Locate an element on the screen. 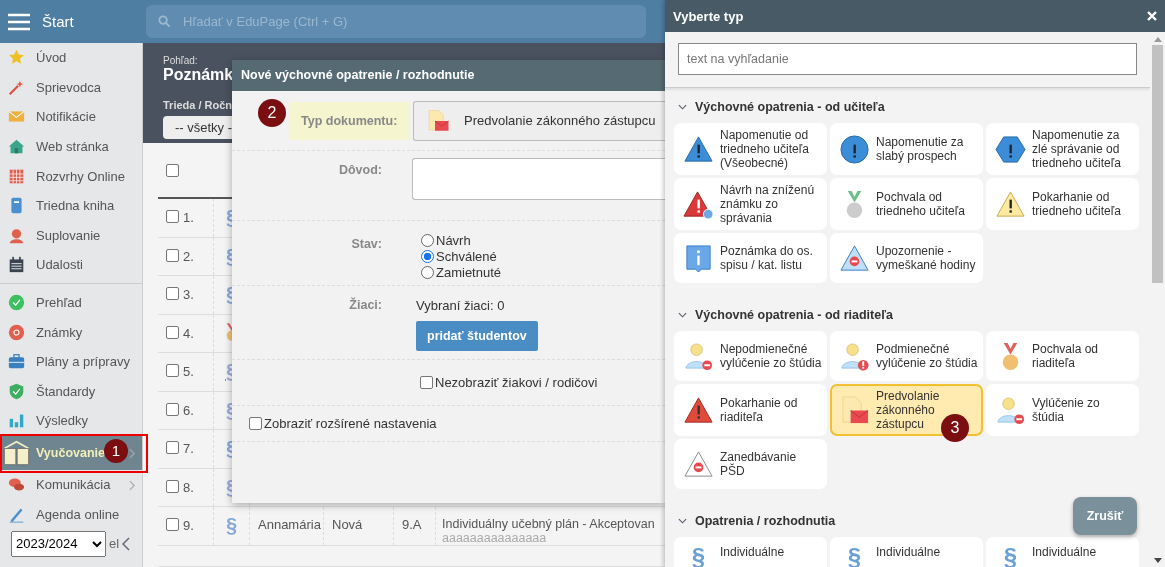 Image resolution: width=1165 pixels, height=567 pixels. grade-circle-icon is located at coordinates (16, 332).